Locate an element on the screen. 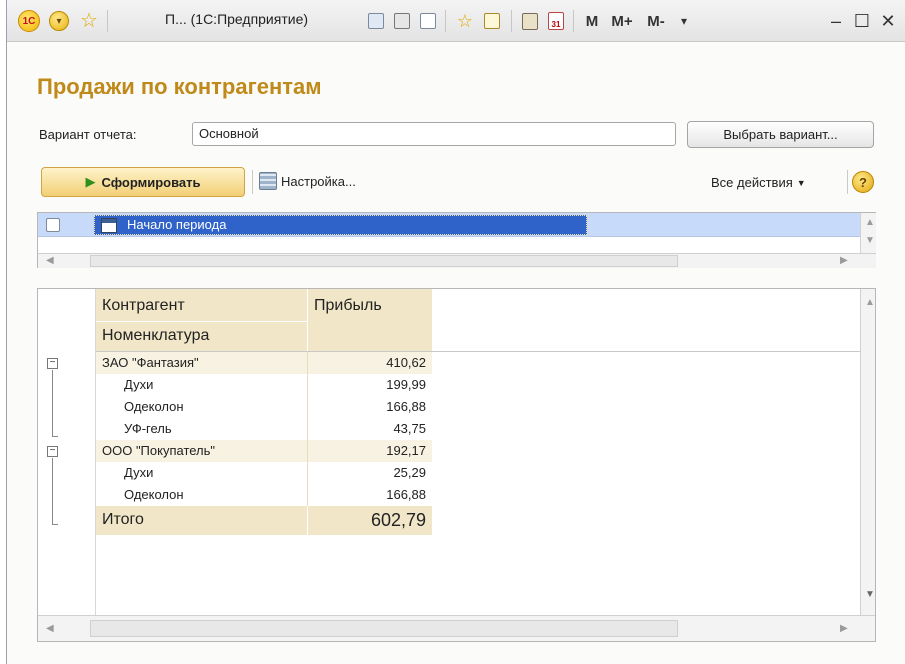 The width and height of the screenshot is (905, 664). grouping-gutter: − − is located at coordinates (67, 452).